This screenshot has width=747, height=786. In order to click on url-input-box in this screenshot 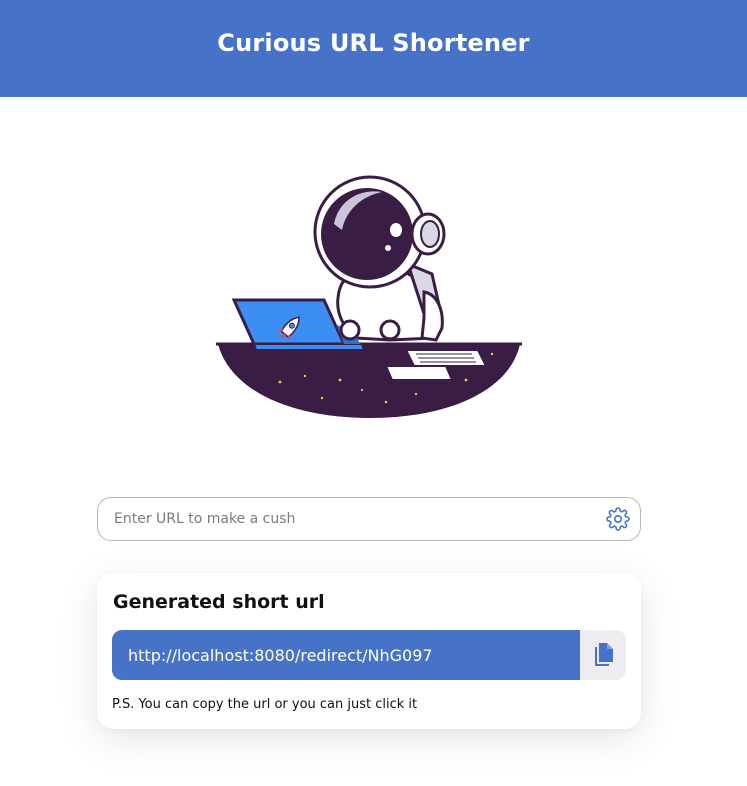, I will do `click(369, 519)`.